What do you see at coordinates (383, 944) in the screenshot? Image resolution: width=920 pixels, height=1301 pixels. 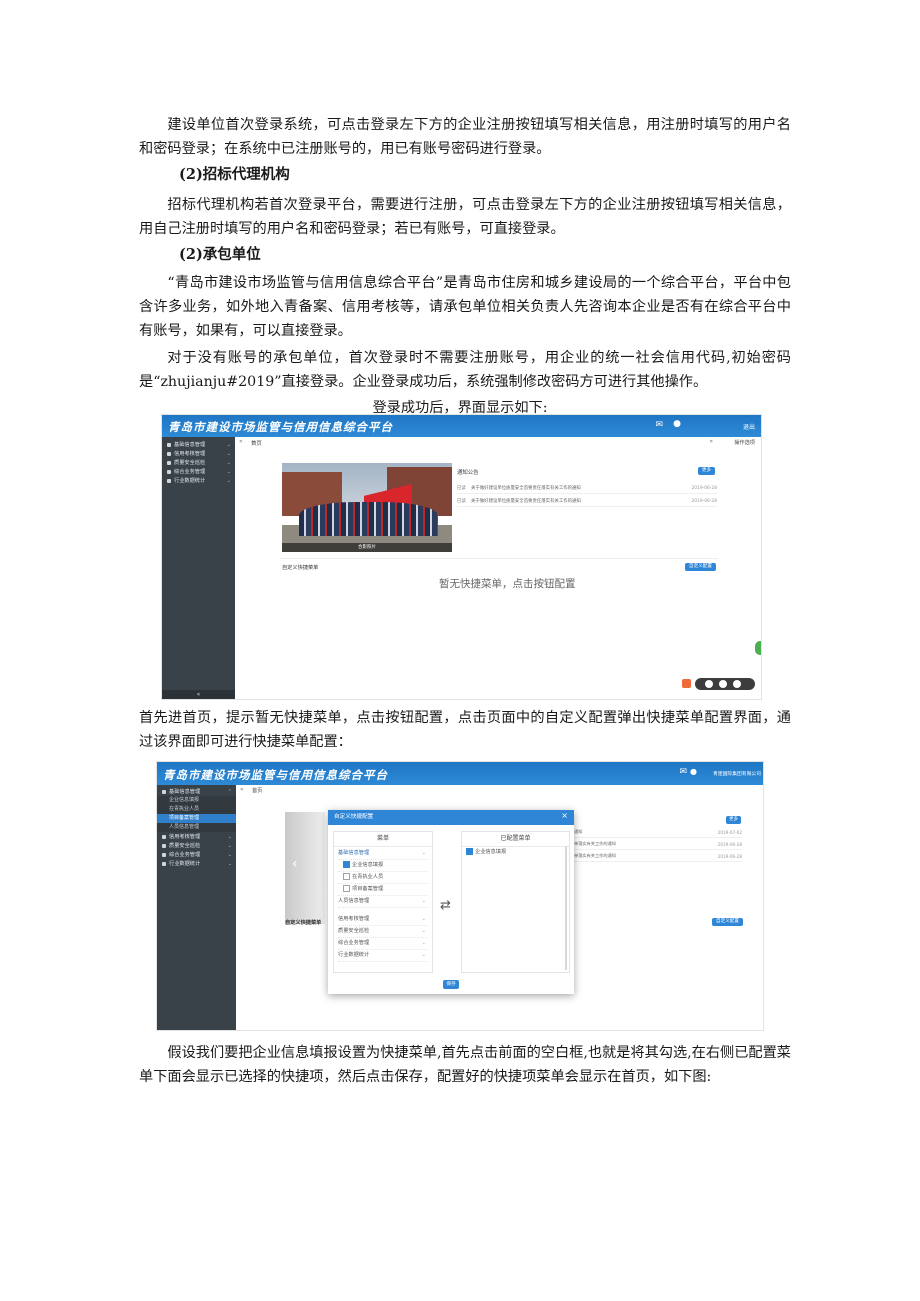 I see `tree-group-business: 综合业务管理 ⌄` at bounding box center [383, 944].